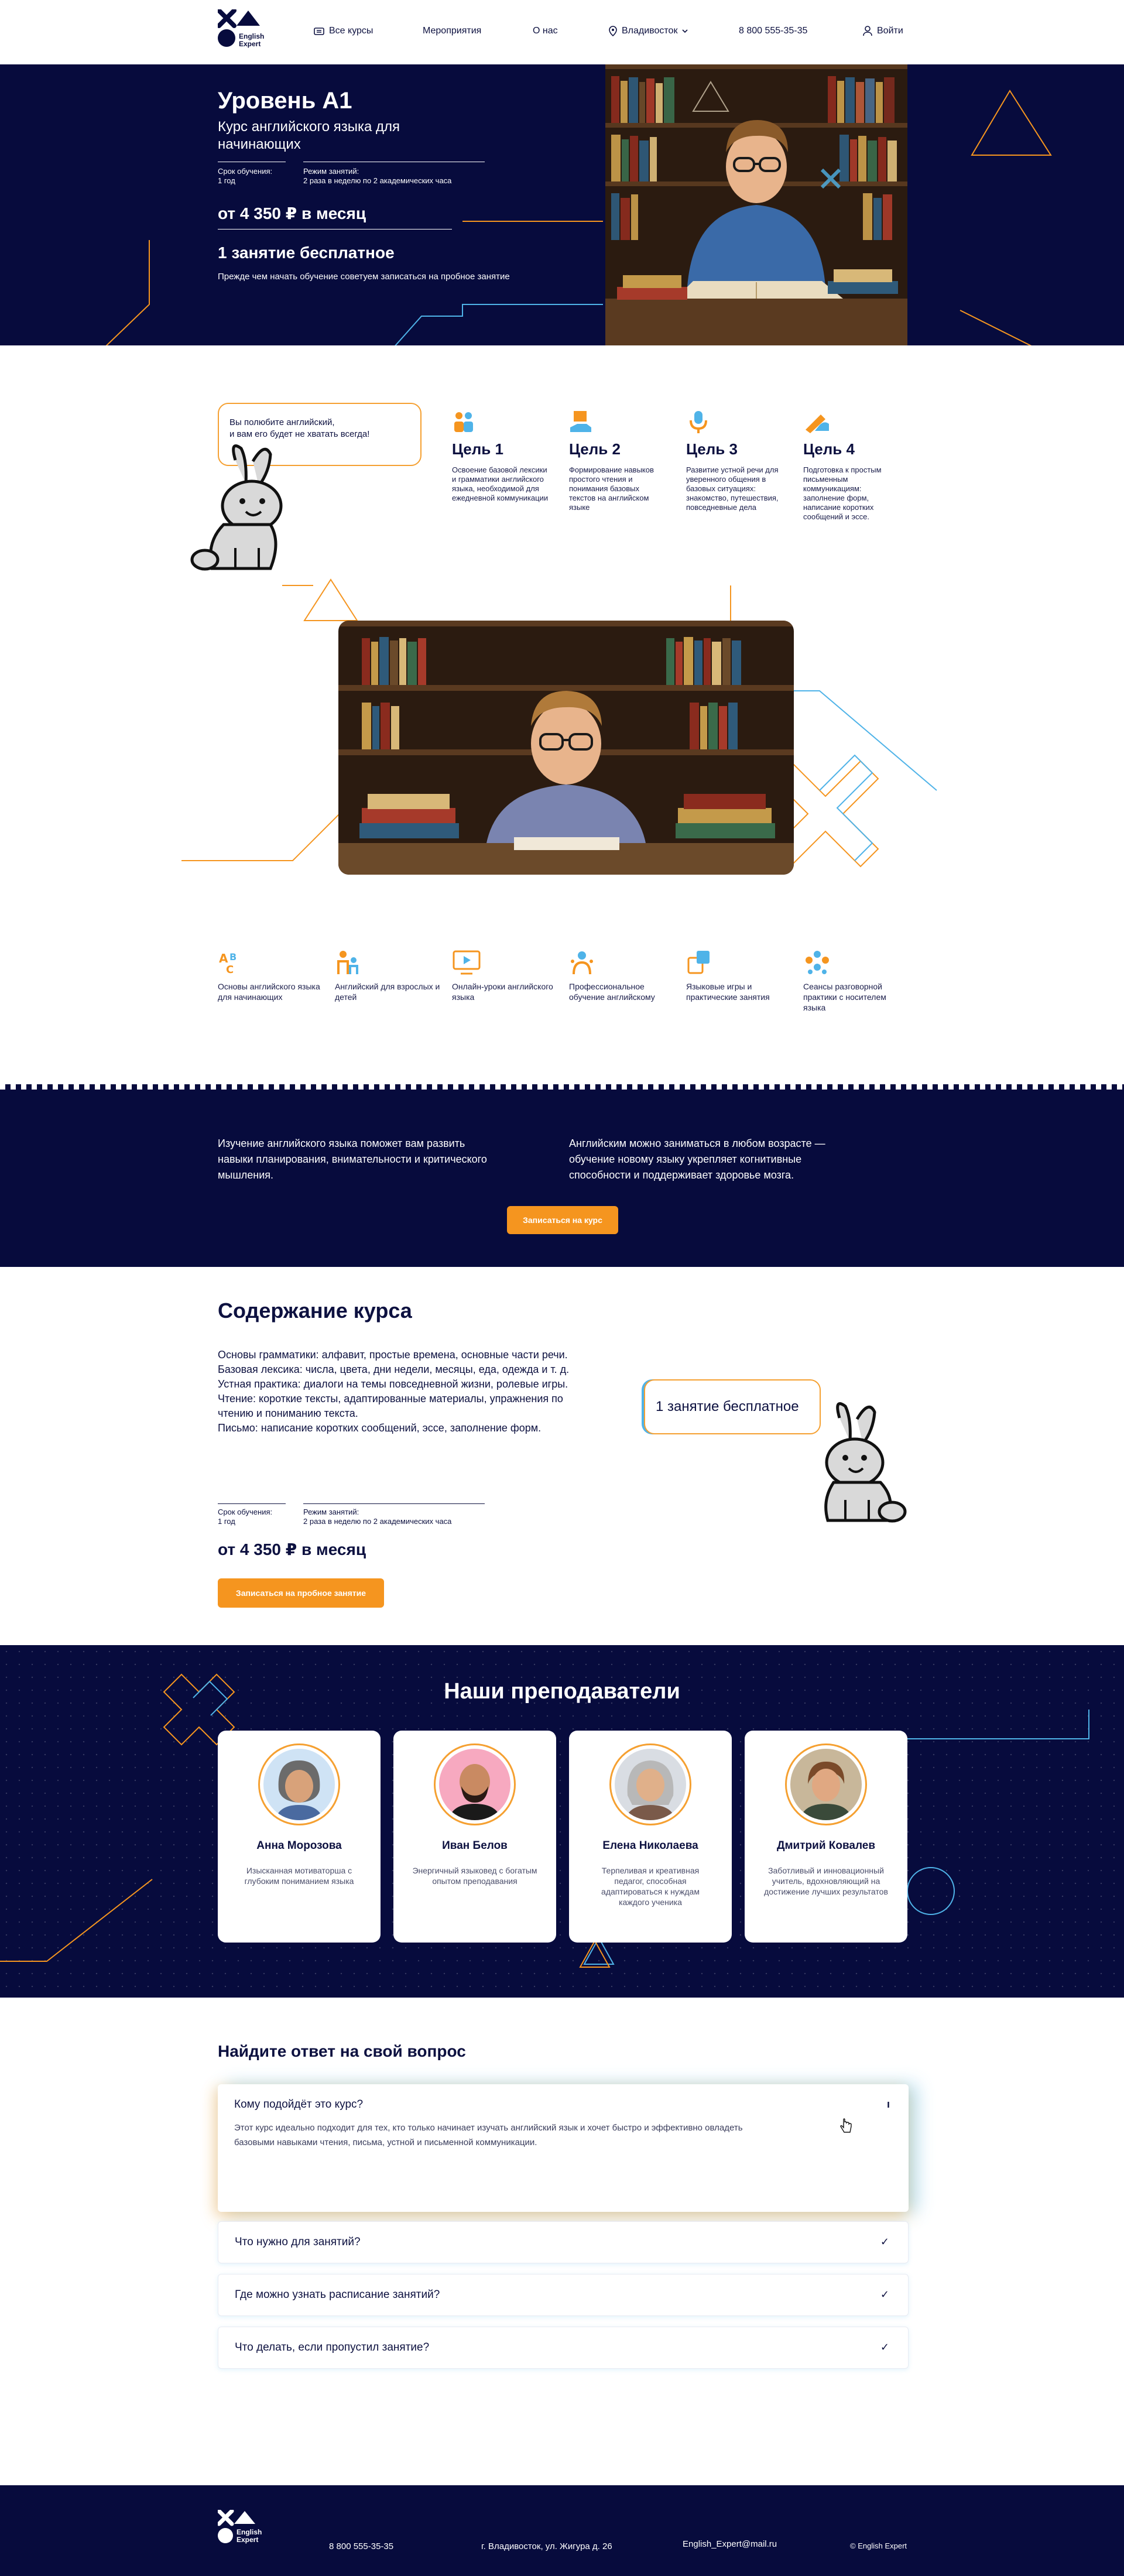  Describe the element at coordinates (240, 2529) in the screenshot. I see `footer-logo: English Expert` at that location.